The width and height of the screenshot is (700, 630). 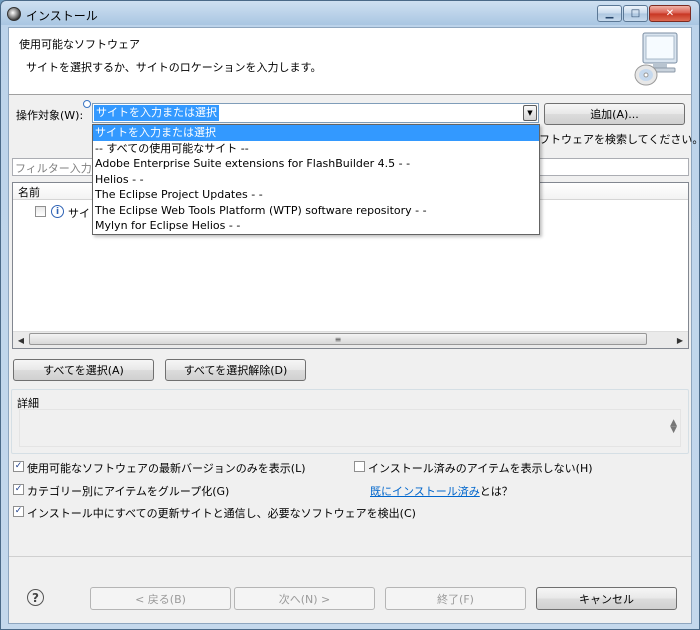 What do you see at coordinates (50, 115) in the screenshot?
I see `work-with-label: 操作対象(W):` at bounding box center [50, 115].